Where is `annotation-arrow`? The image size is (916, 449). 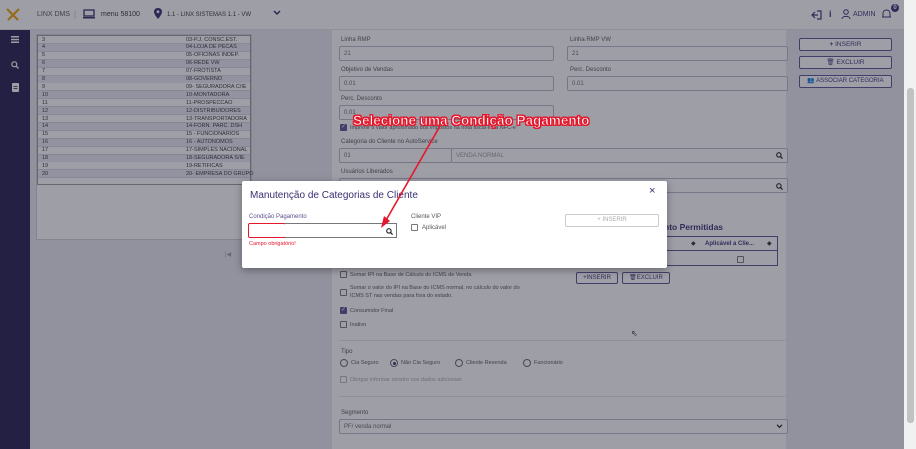 annotation-arrow is located at coordinates (411, 176).